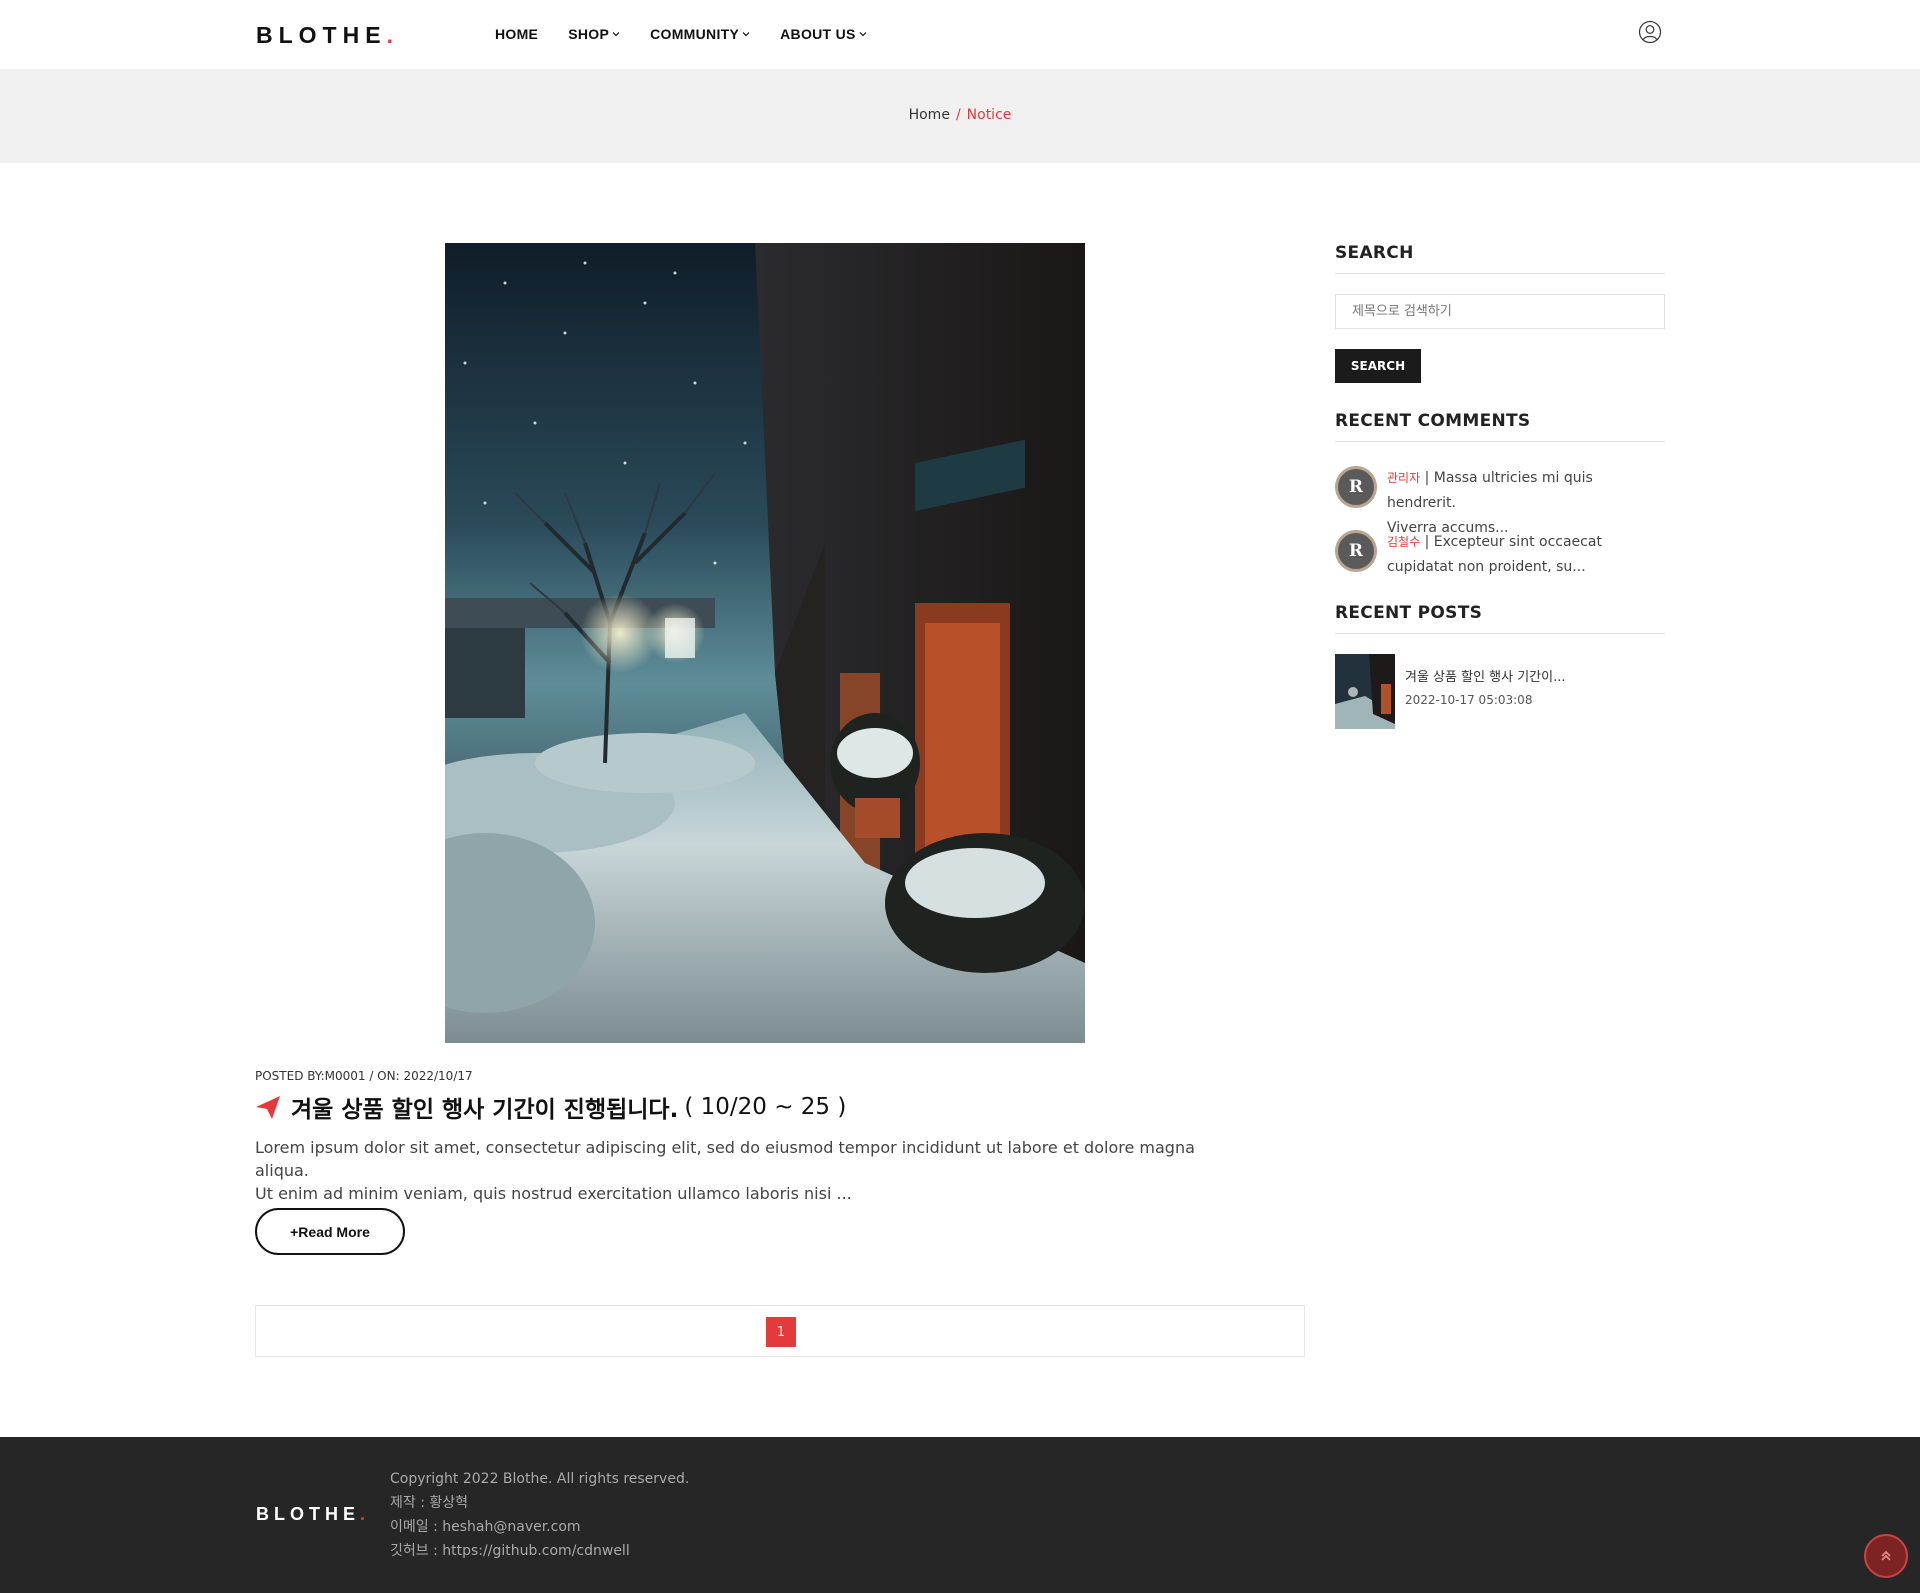 The image size is (1920, 1593). I want to click on sidebar-search-title: SEARCH, so click(1500, 258).